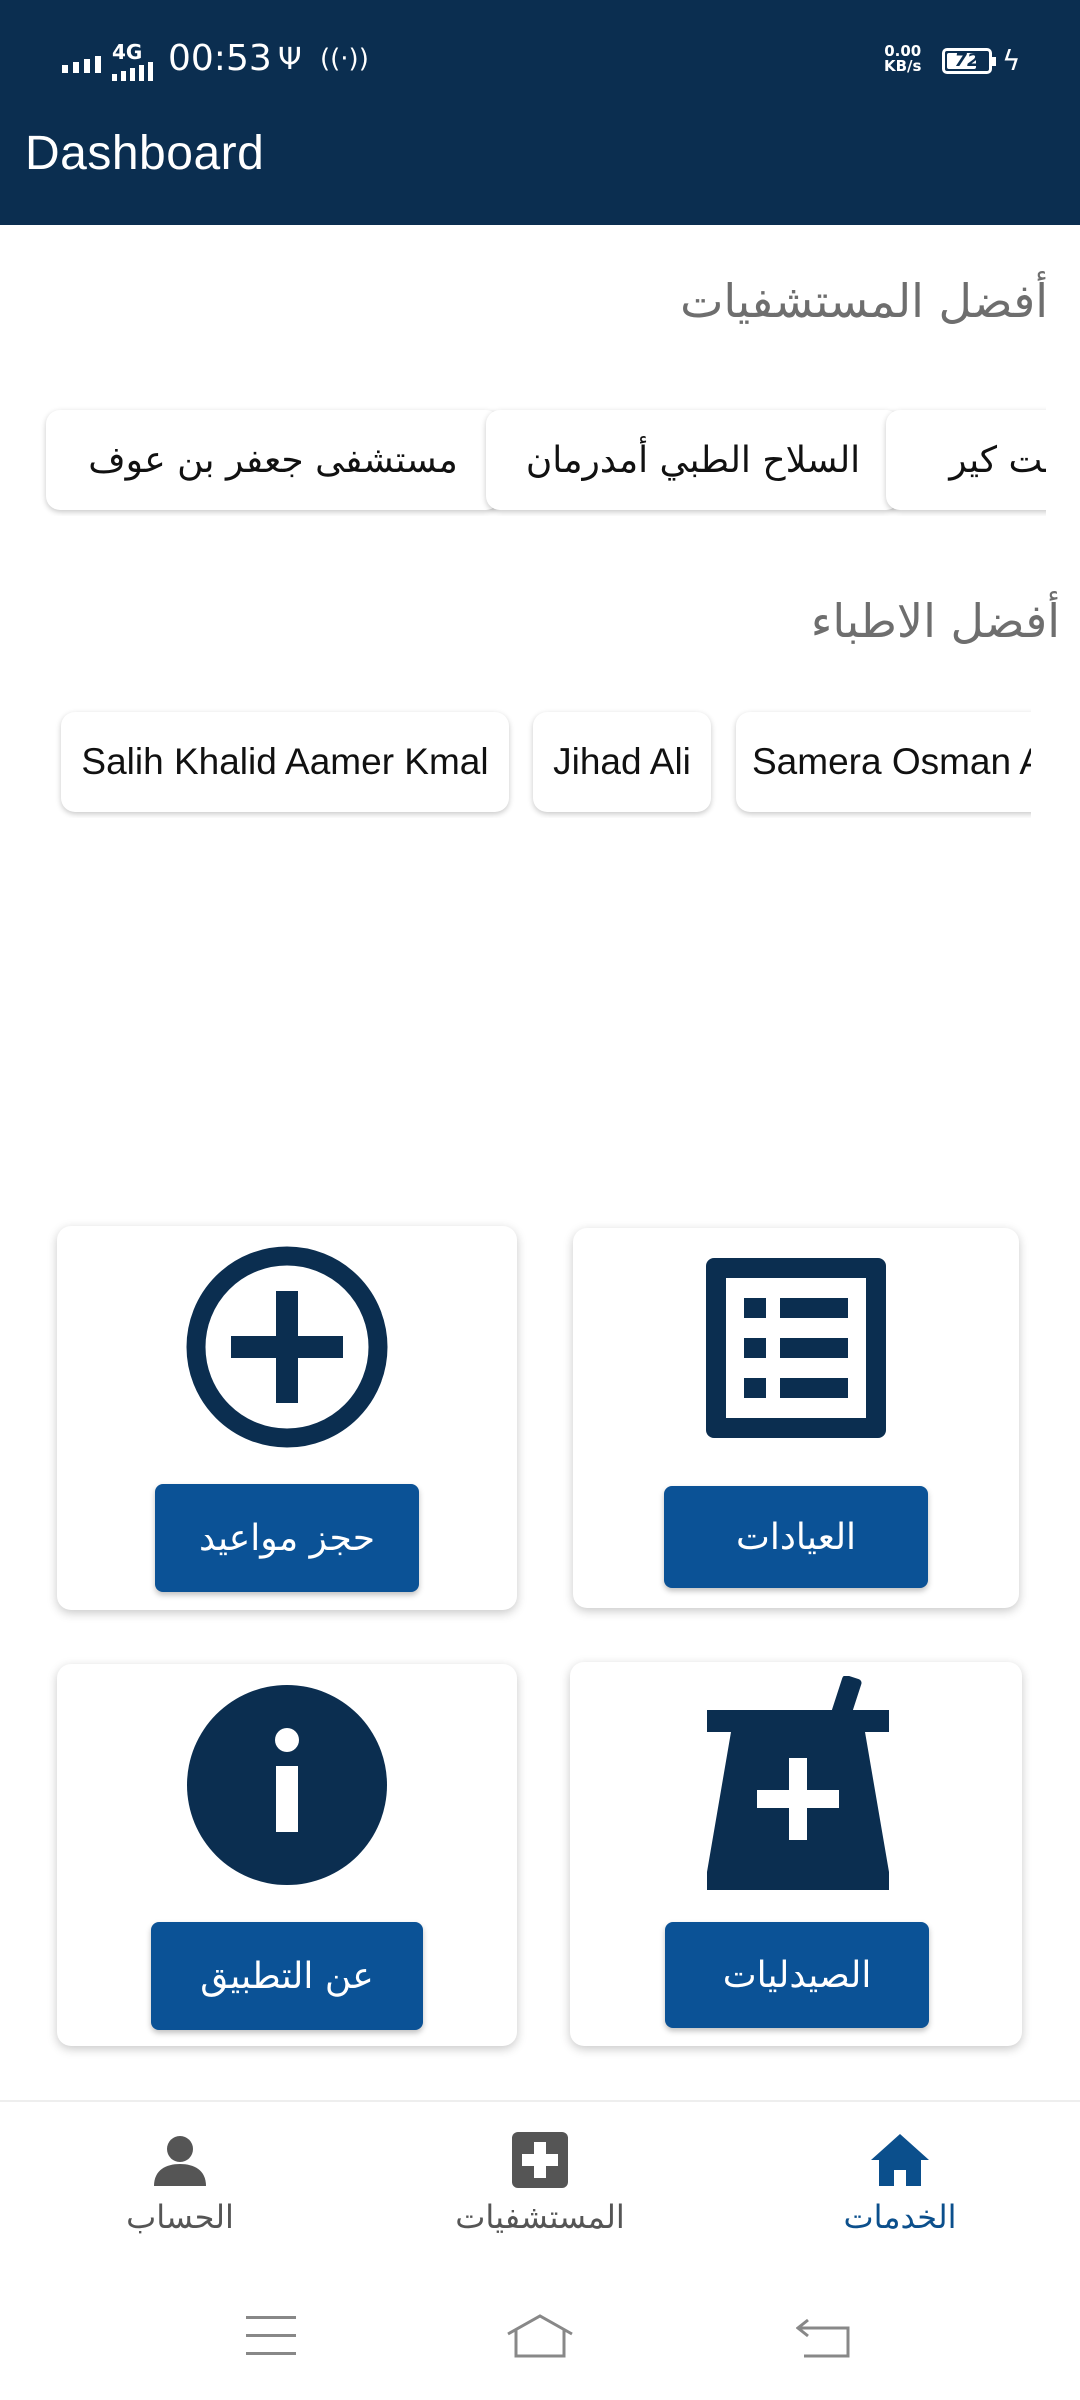 The width and height of the screenshot is (1080, 2400). I want to click on nav-account: الحساب, so click(180, 2184).